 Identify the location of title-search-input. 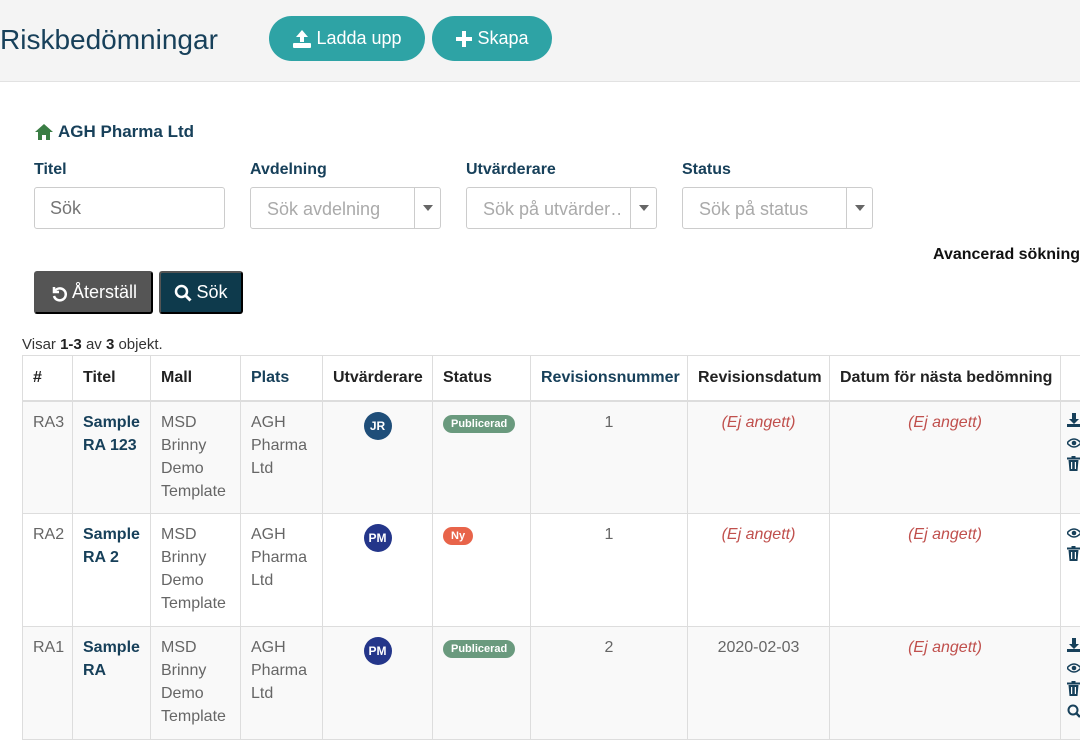
(129, 208).